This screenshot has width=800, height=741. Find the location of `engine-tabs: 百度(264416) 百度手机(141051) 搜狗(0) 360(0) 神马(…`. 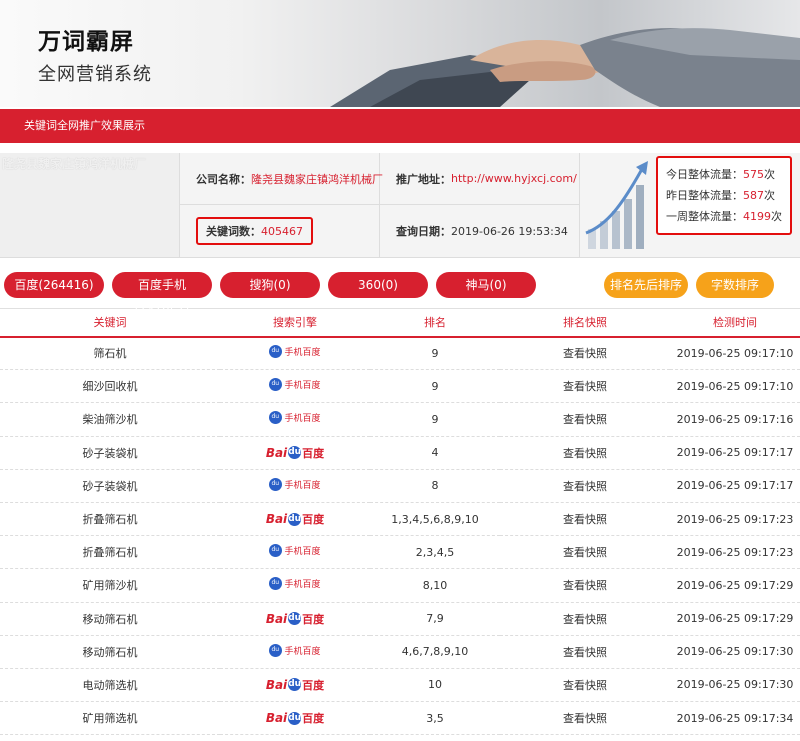

engine-tabs: 百度(264416) 百度手机(141051) 搜狗(0) 360(0) 神马(… is located at coordinates (400, 292).